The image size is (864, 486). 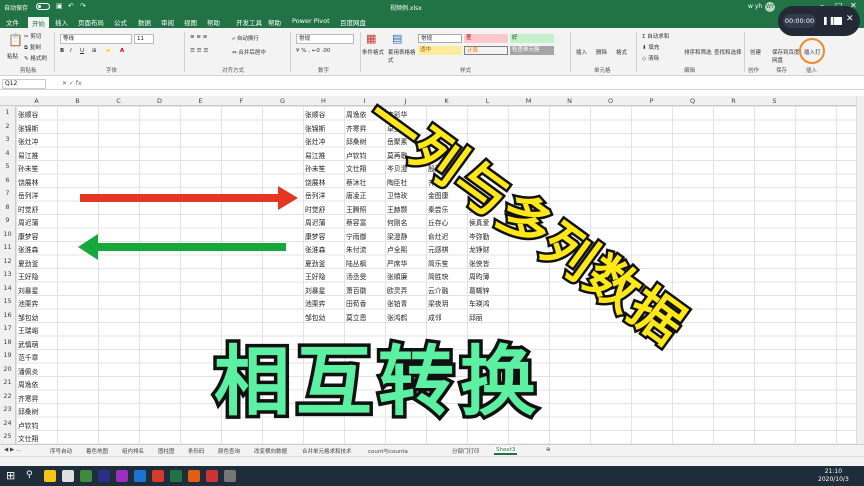 I want to click on sheet-tab: 分部门打印, so click(x=466, y=451).